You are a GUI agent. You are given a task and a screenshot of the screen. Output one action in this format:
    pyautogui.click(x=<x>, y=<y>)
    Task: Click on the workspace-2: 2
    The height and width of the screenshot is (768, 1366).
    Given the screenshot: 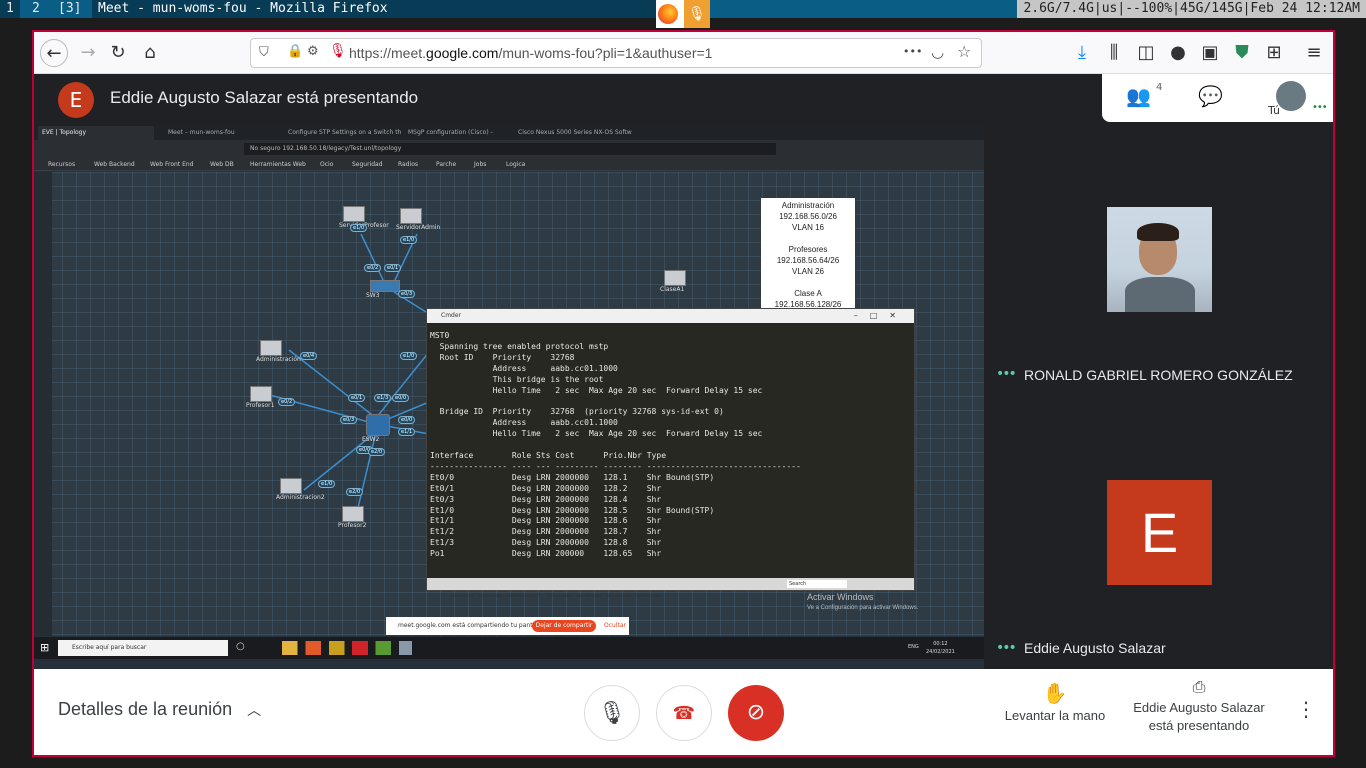 What is the action you would take?
    pyautogui.click(x=36, y=9)
    